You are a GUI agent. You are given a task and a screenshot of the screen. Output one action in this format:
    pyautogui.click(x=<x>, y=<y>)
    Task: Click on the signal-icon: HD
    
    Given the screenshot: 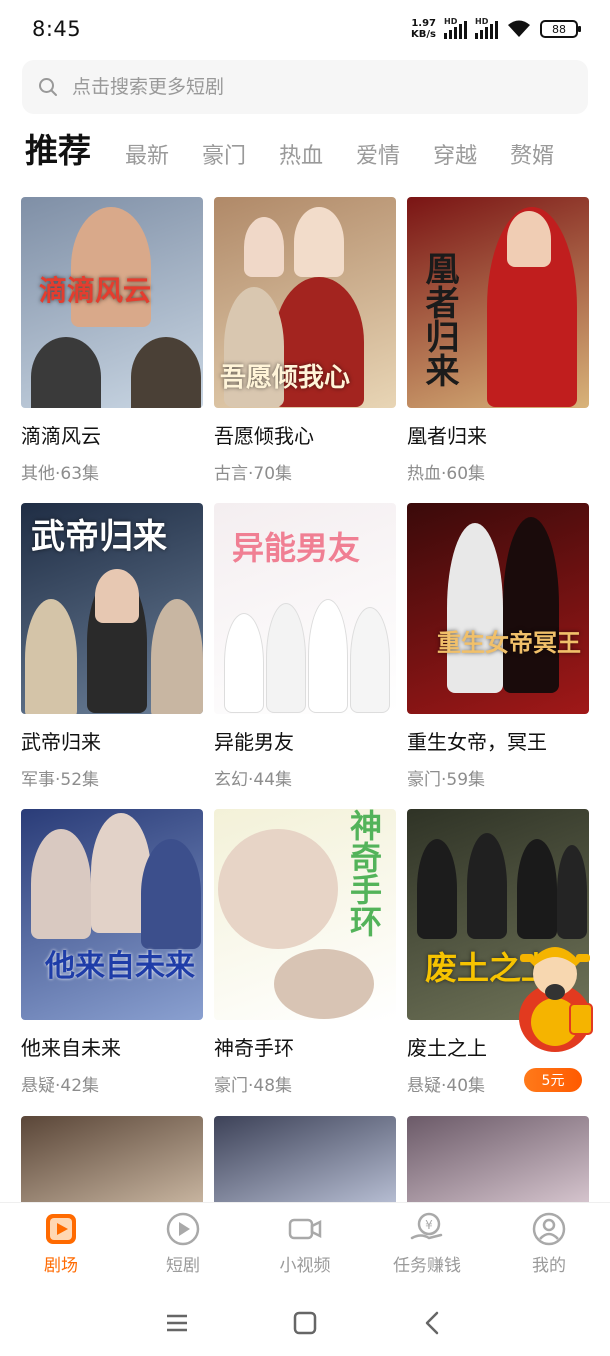 What is the action you would take?
    pyautogui.click(x=455, y=28)
    